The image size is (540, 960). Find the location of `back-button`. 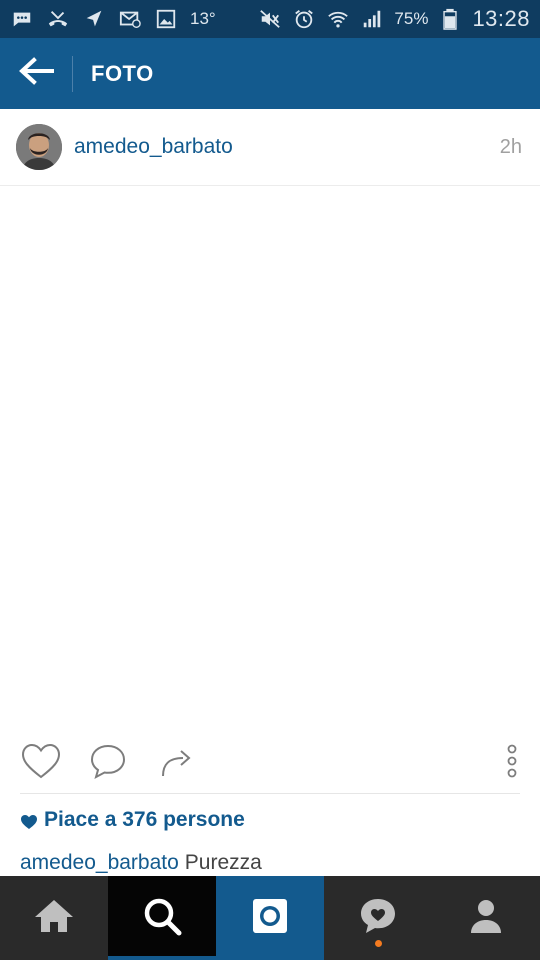

back-button is located at coordinates (36, 73).